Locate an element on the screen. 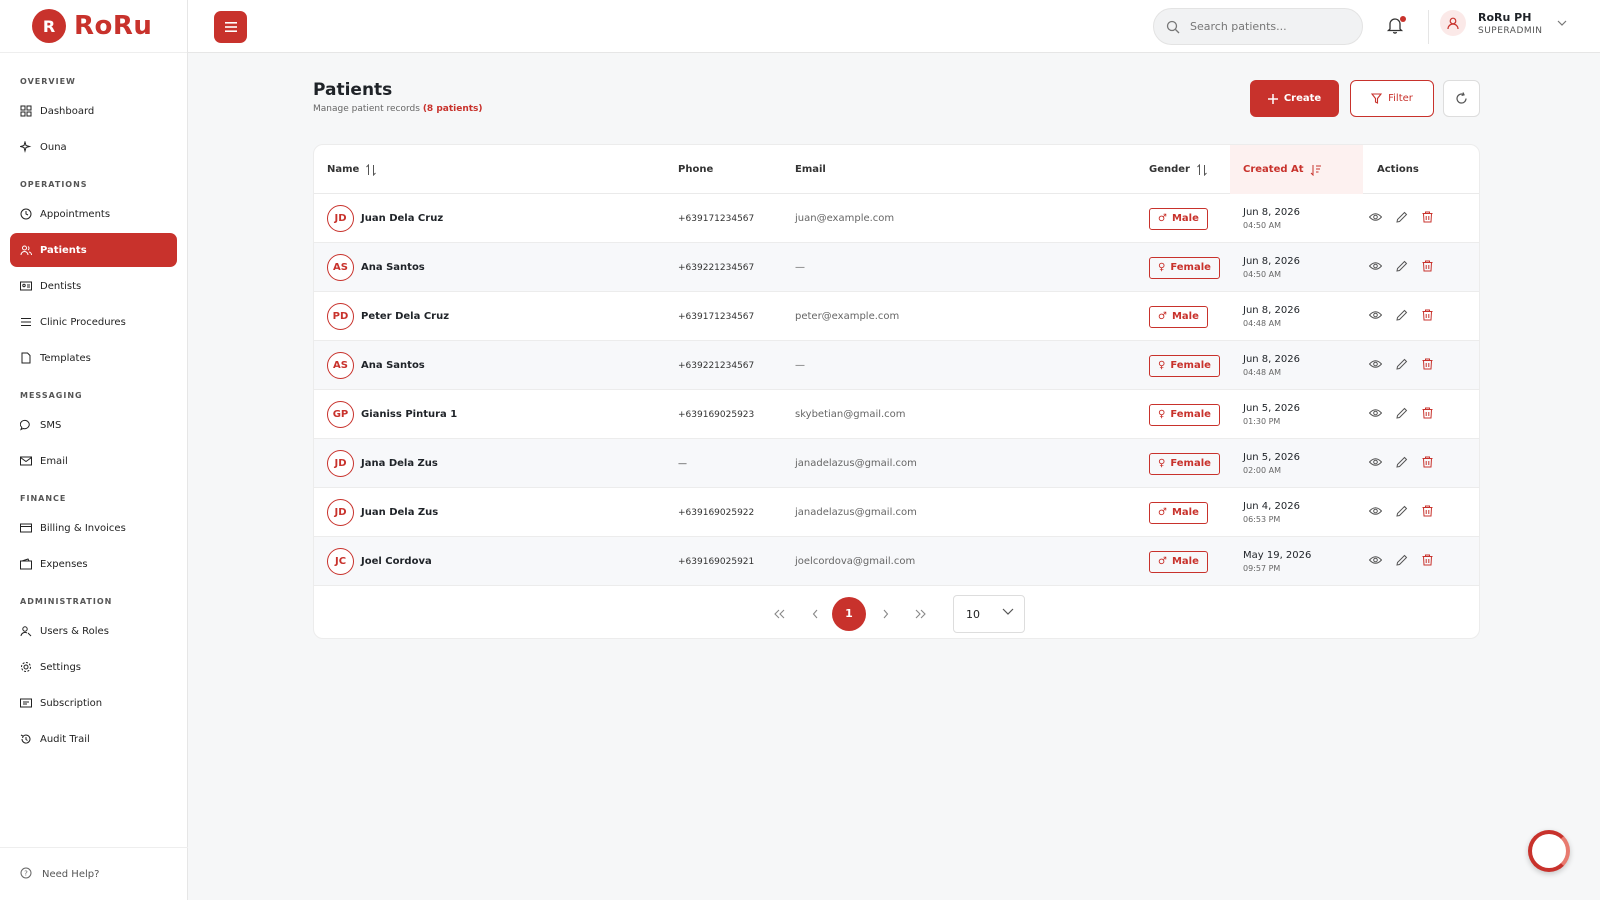 The height and width of the screenshot is (900, 1600). receipt-icon is located at coordinates (26, 703).